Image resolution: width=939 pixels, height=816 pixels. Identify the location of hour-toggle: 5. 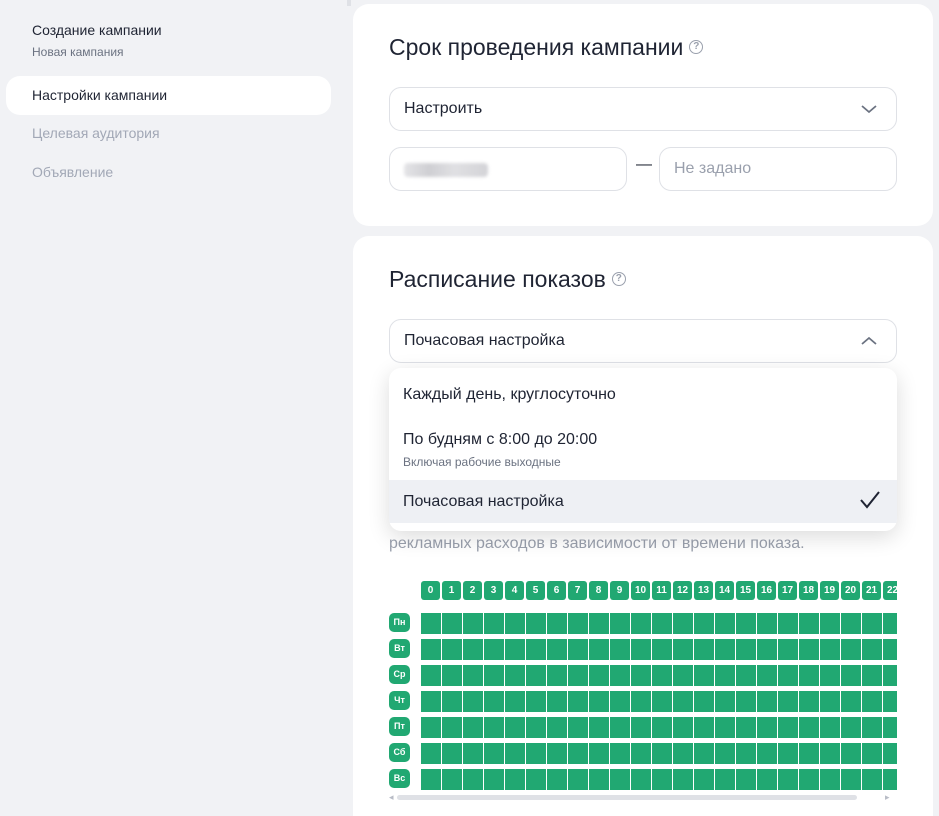
(535, 590).